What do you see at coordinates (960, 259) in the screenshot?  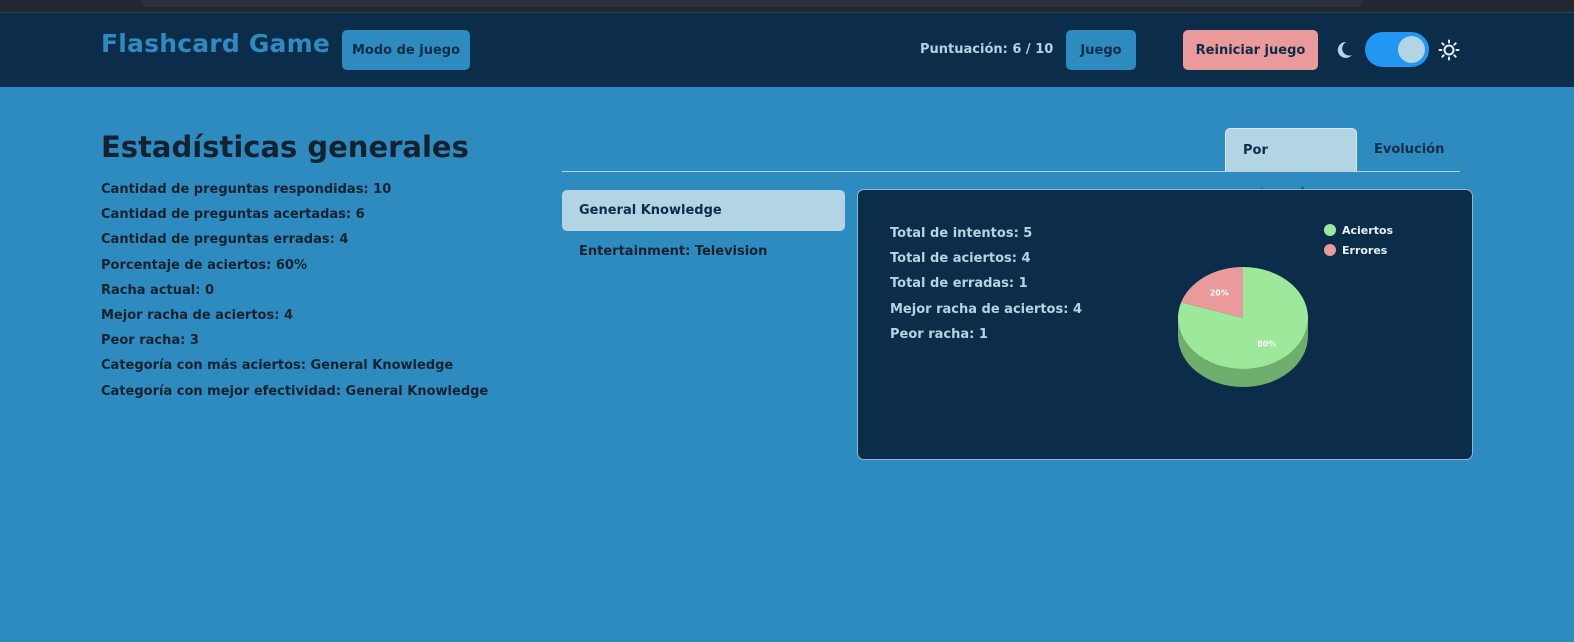 I see `cat-stat-correct: Total de aciertos: 4` at bounding box center [960, 259].